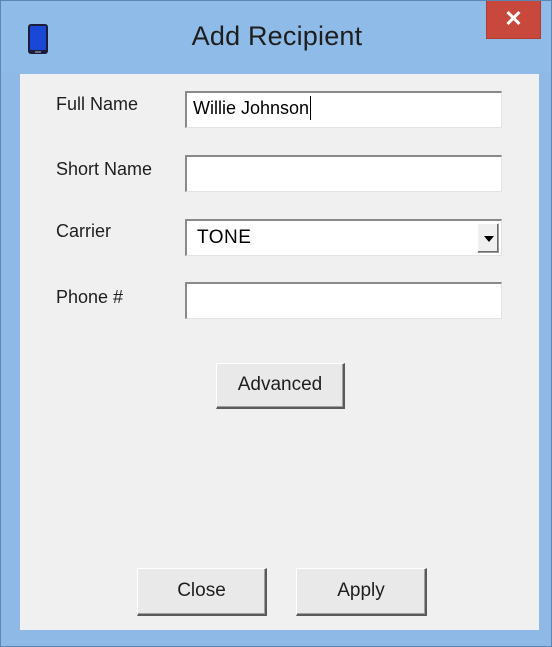  I want to click on title-bar: Add Recipient ✕, so click(276, 37).